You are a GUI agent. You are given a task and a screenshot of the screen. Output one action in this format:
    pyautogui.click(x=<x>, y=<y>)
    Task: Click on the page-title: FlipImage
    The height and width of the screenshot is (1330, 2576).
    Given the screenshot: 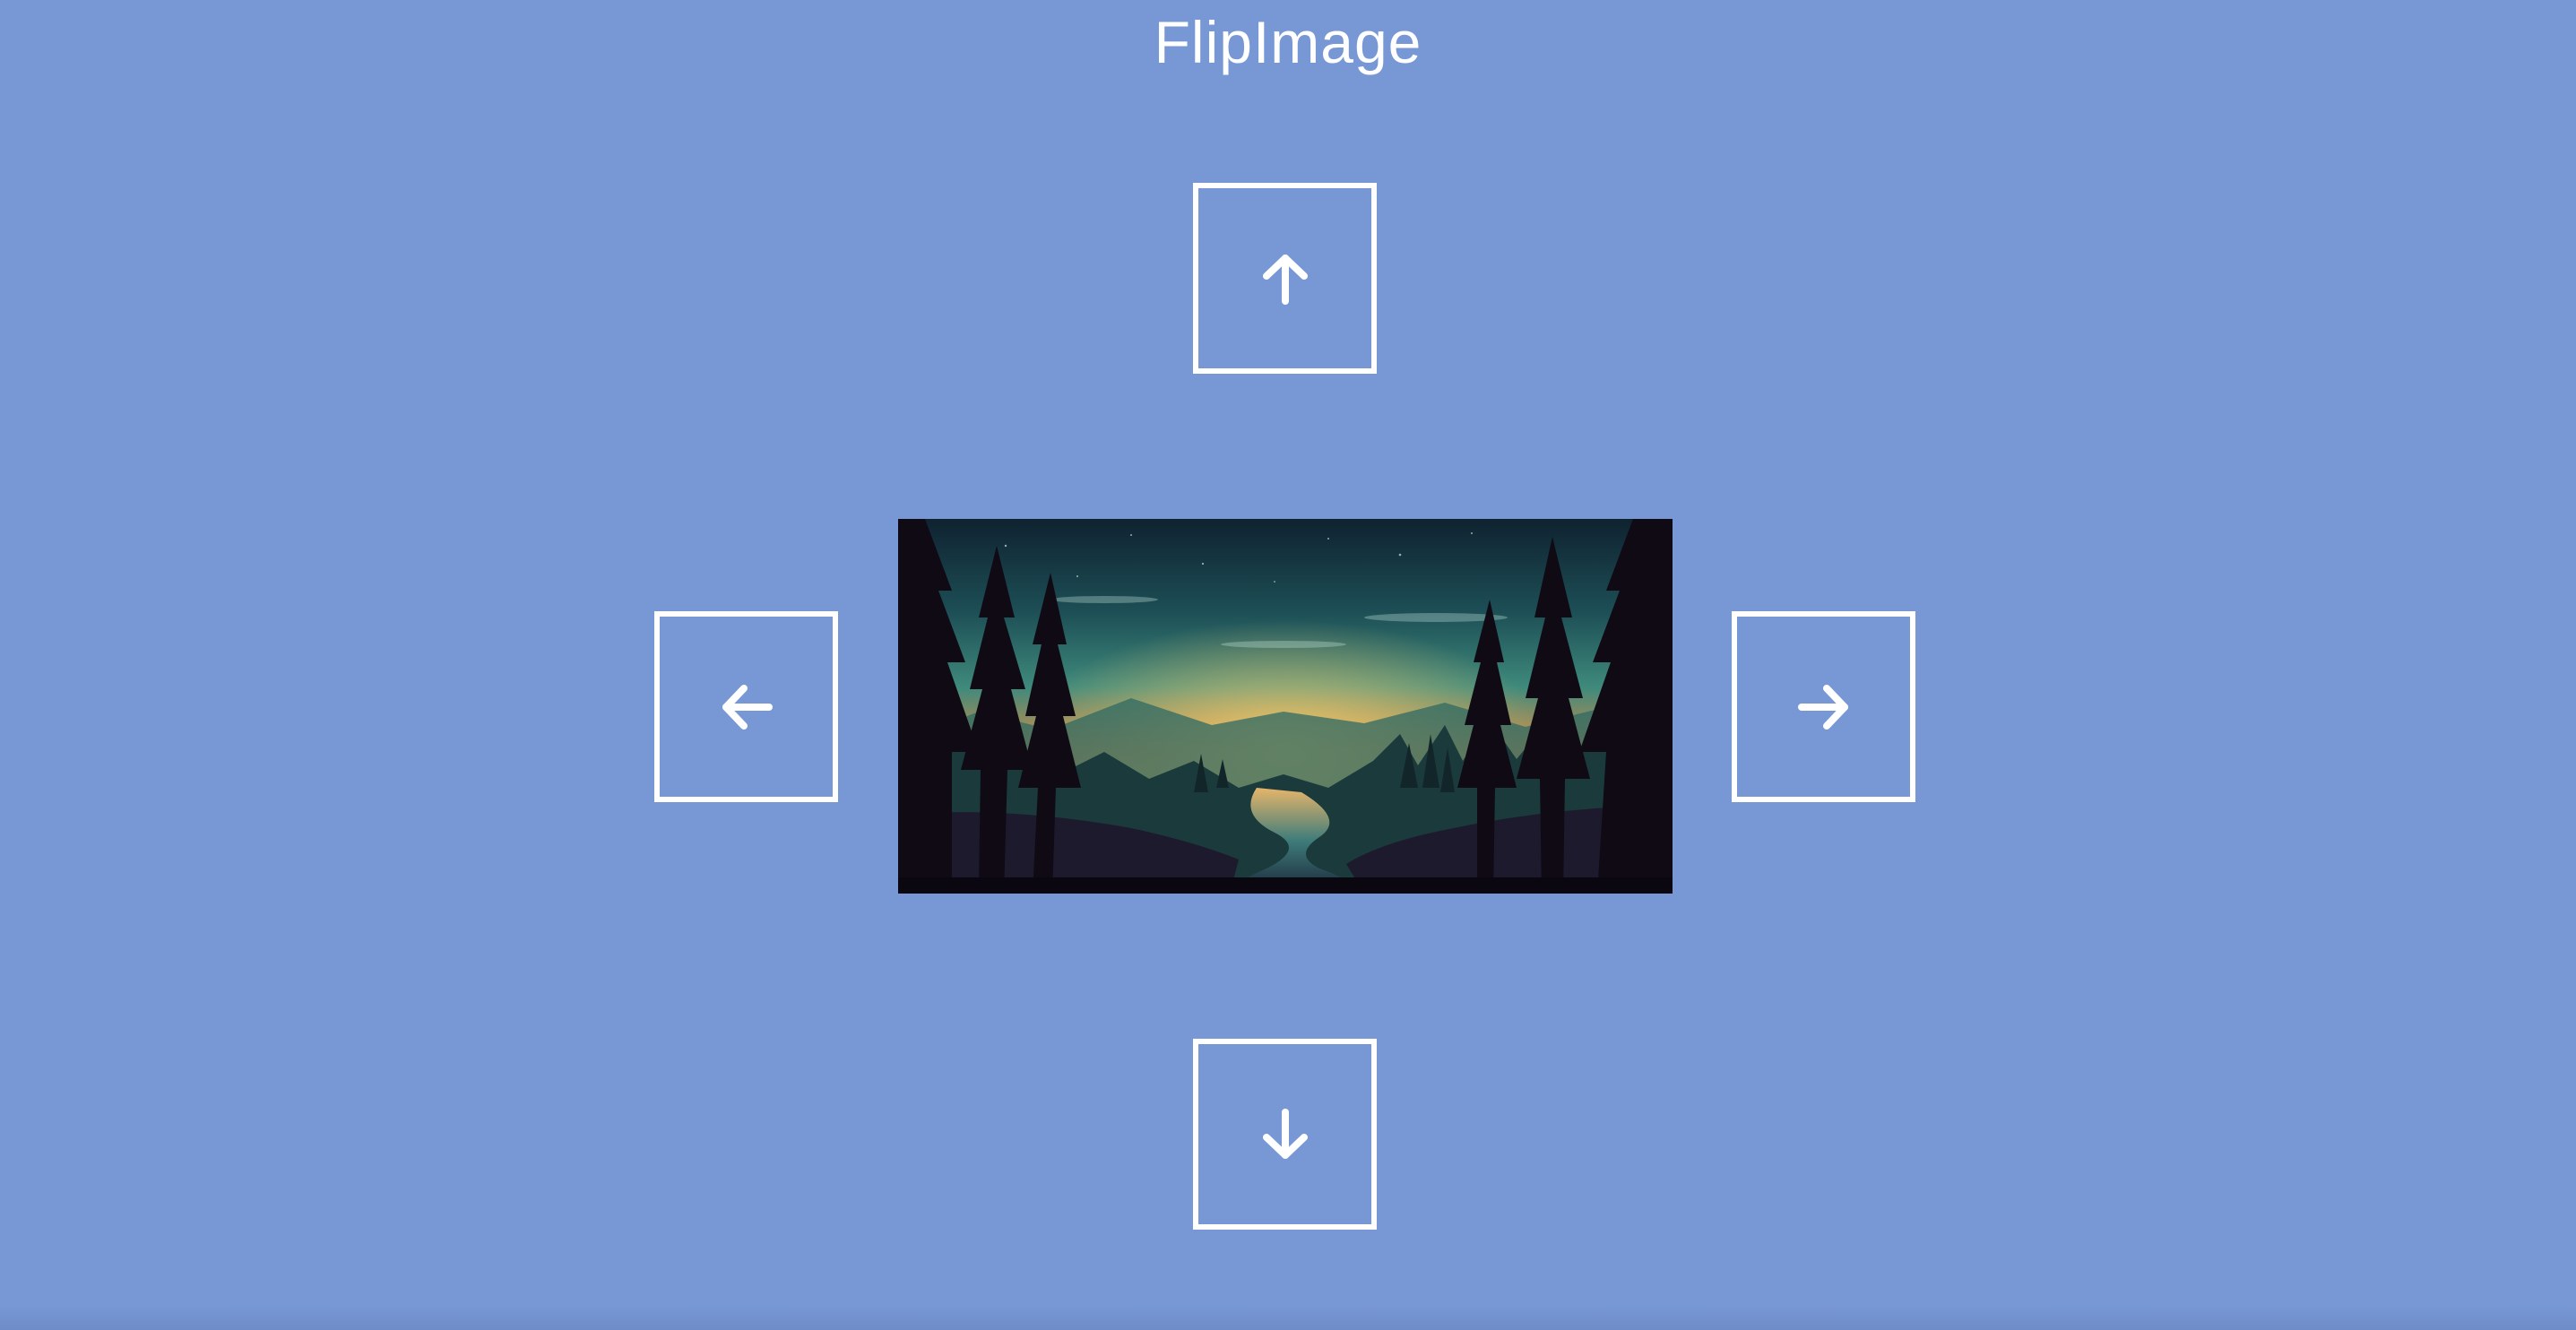 What is the action you would take?
    pyautogui.click(x=1288, y=42)
    